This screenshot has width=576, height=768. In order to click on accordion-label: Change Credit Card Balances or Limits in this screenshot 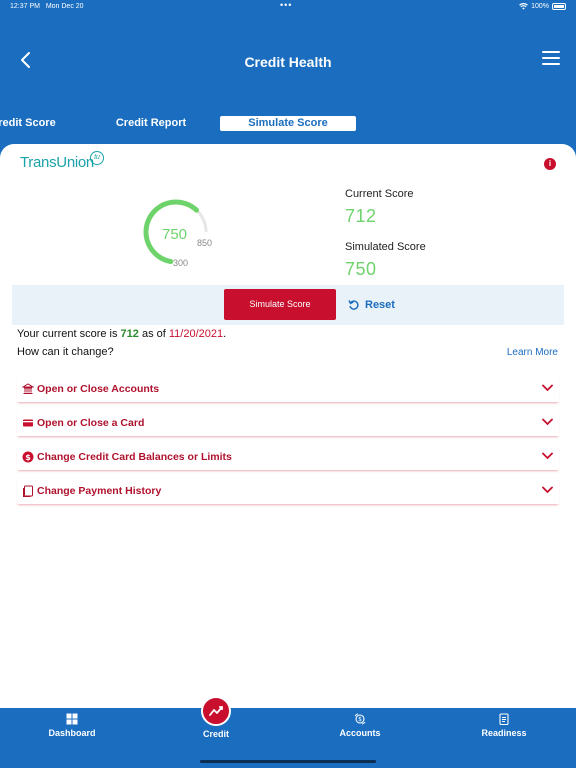, I will do `click(134, 457)`.